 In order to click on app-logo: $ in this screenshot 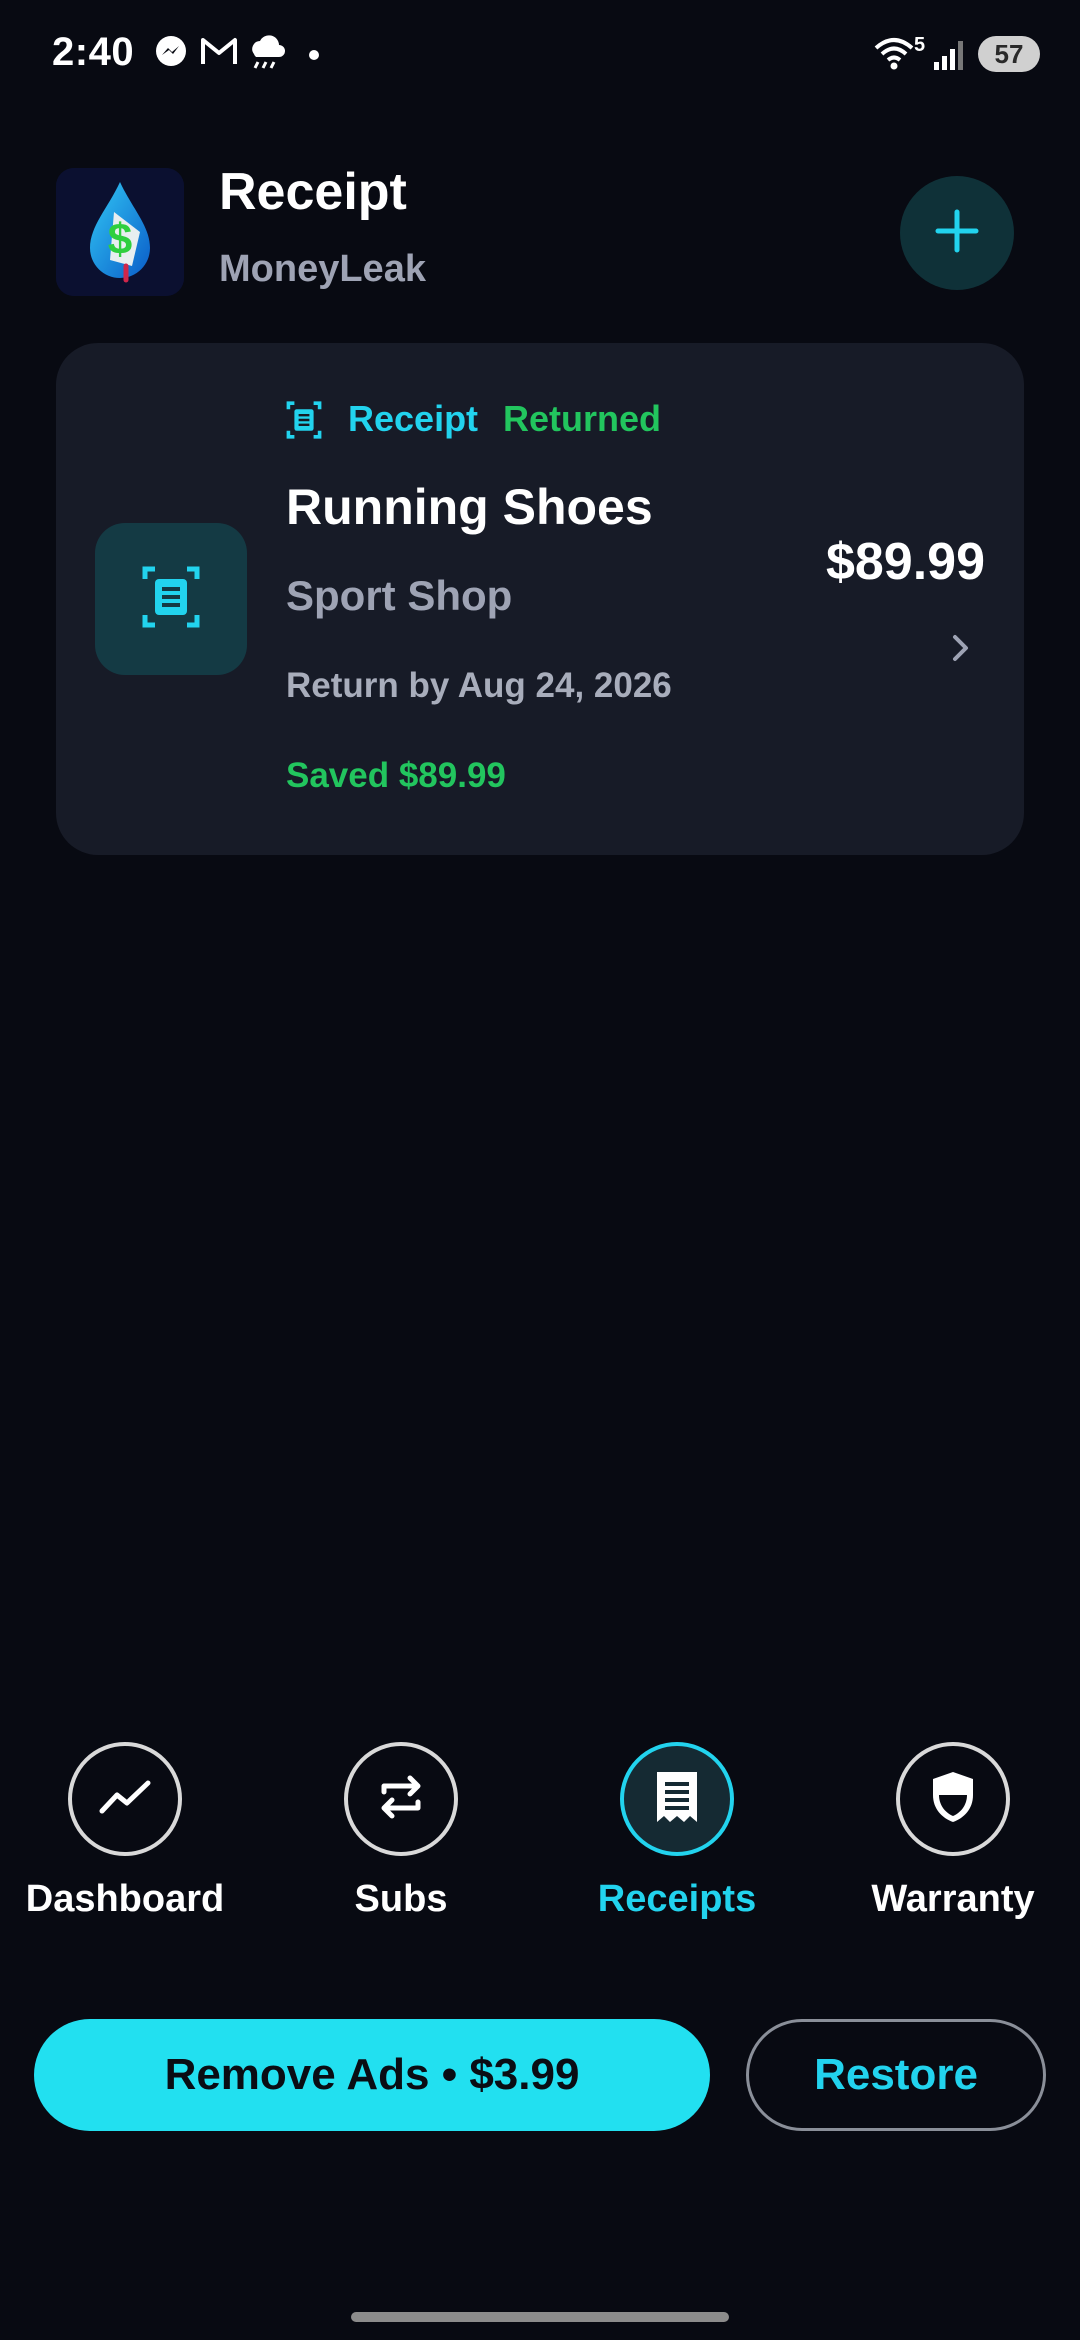, I will do `click(120, 232)`.